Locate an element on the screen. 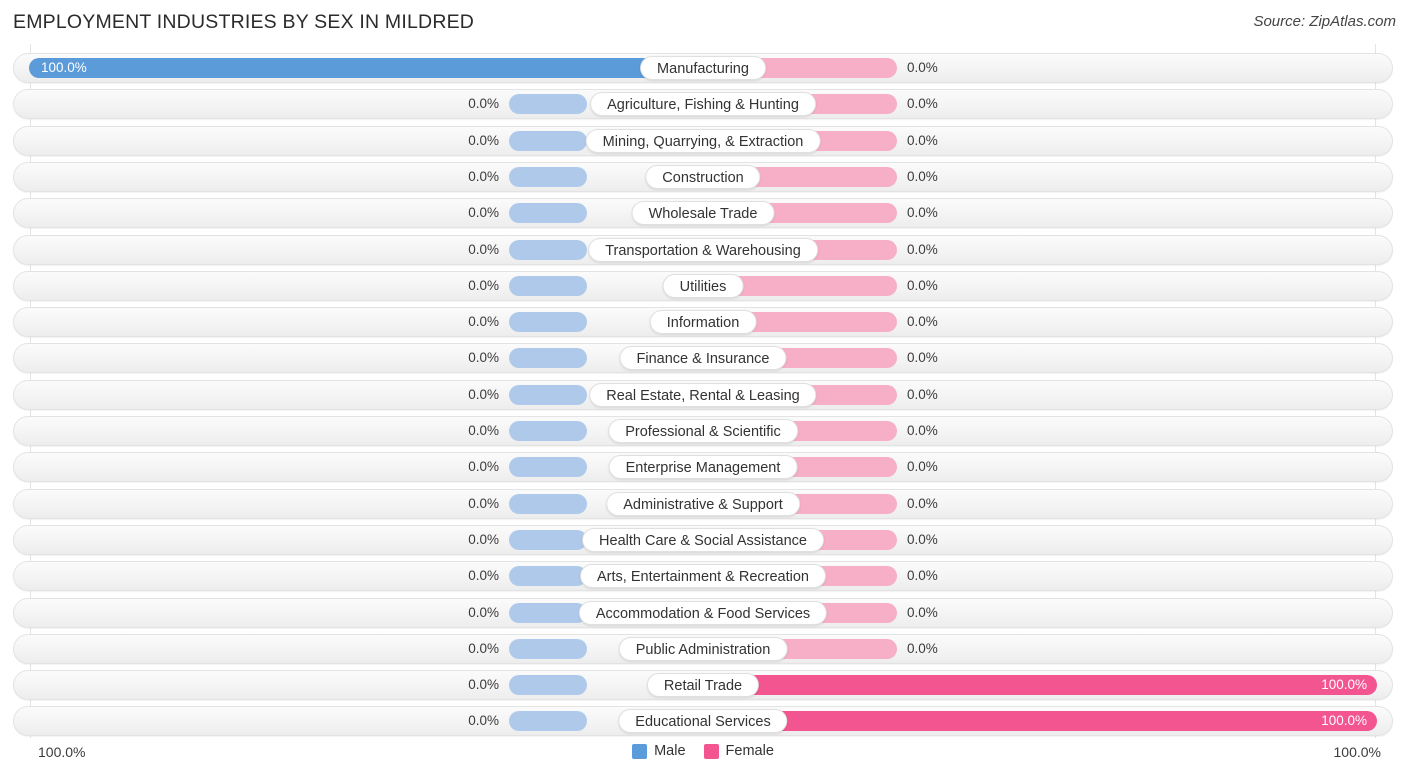  legend-label-female: Female is located at coordinates (749, 751).